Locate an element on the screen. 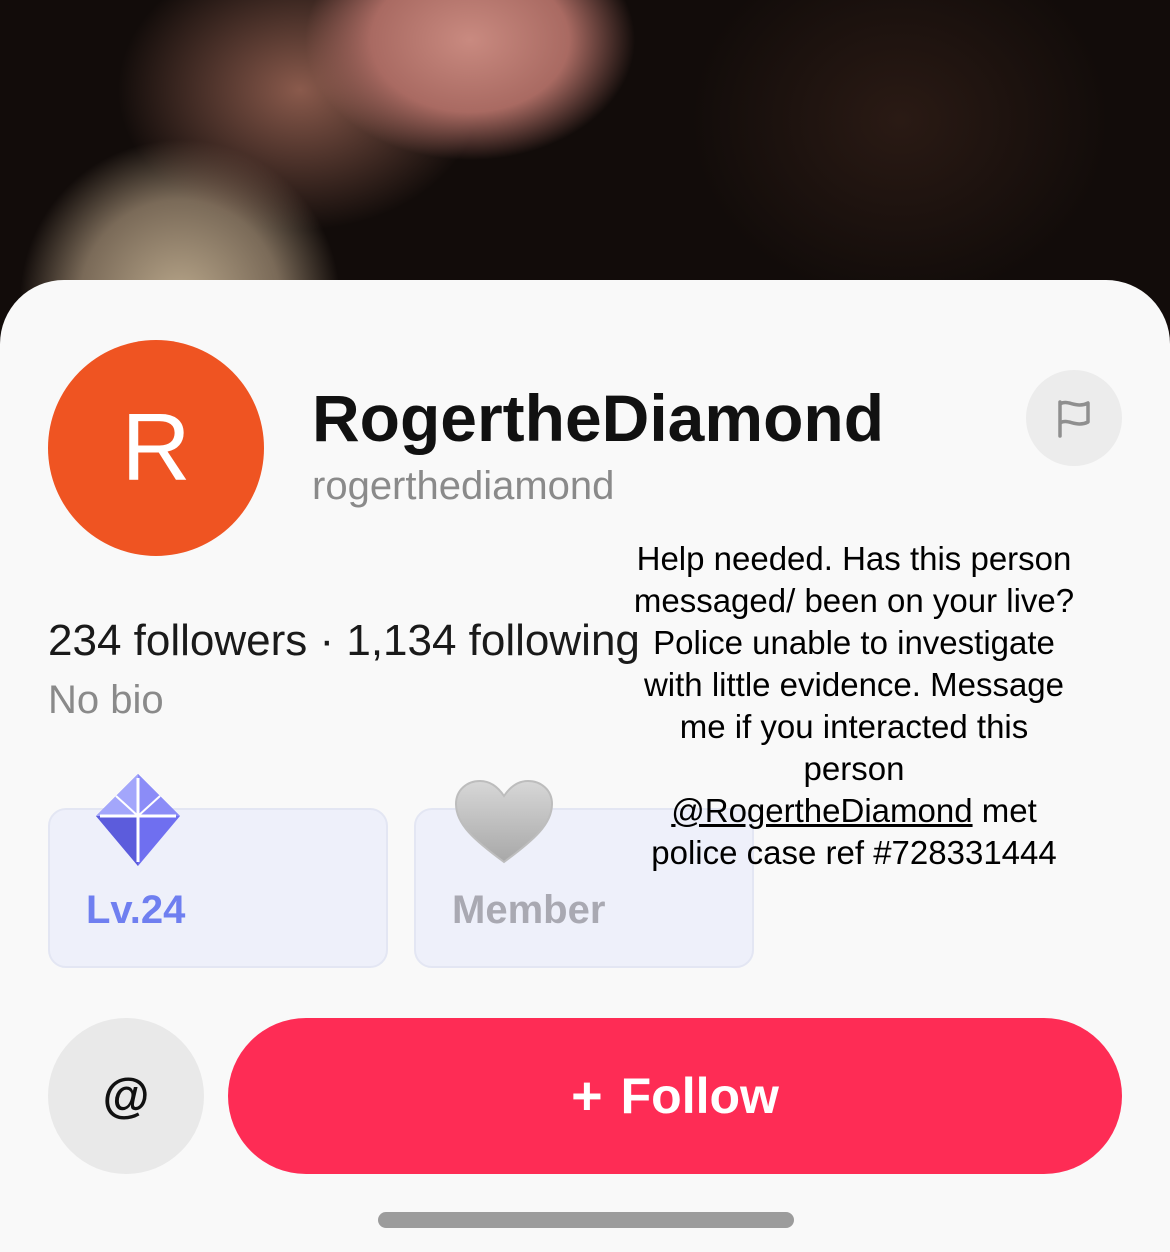 The image size is (1170, 1252). bio: No bio is located at coordinates (106, 700).